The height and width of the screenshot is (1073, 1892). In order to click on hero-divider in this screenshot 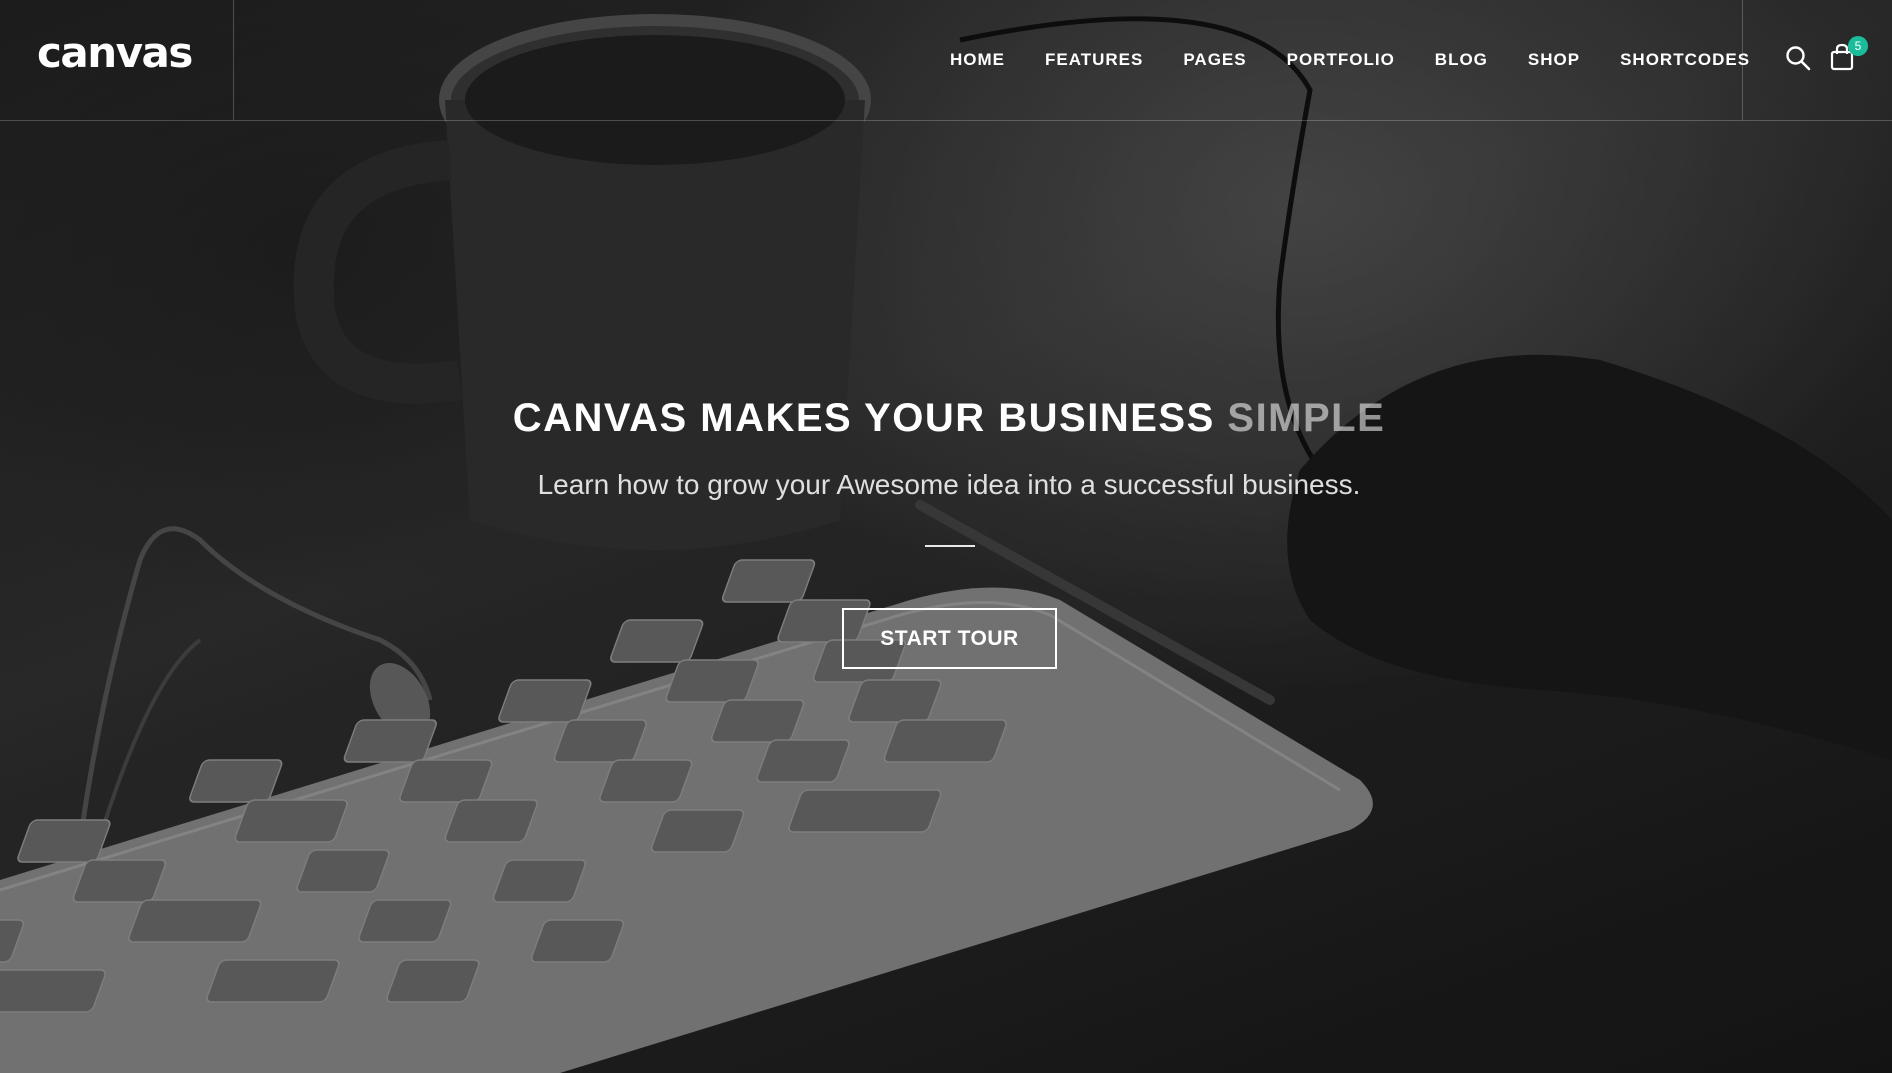, I will do `click(950, 546)`.